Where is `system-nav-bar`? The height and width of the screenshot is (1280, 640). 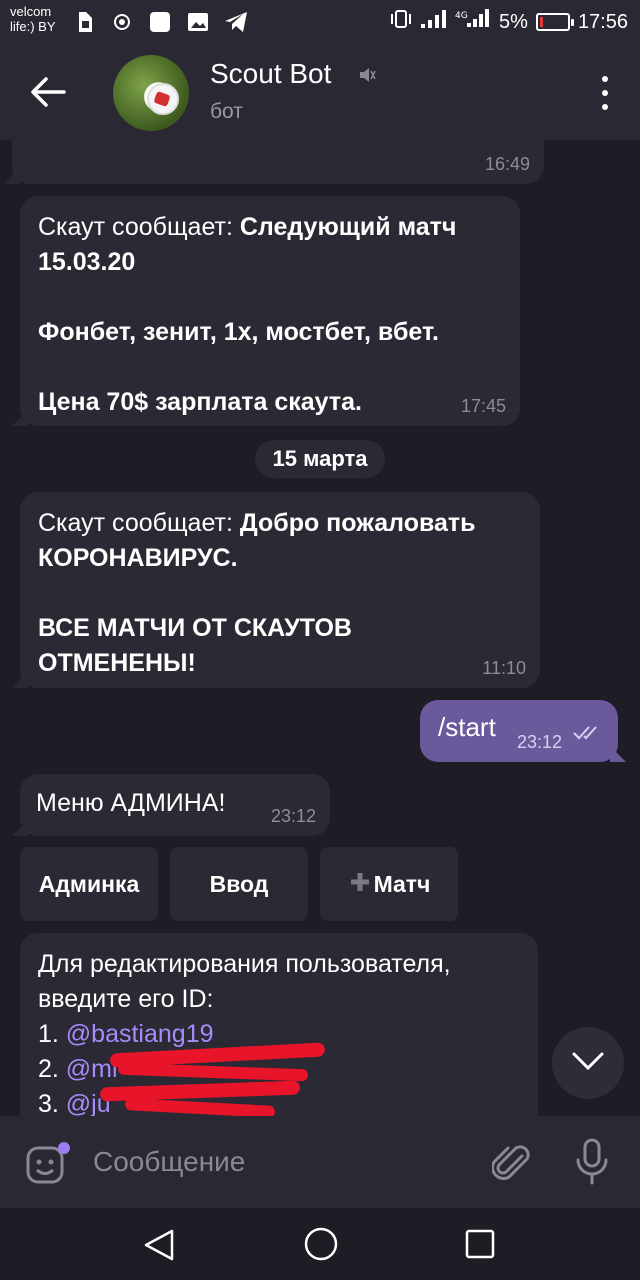 system-nav-bar is located at coordinates (320, 1244).